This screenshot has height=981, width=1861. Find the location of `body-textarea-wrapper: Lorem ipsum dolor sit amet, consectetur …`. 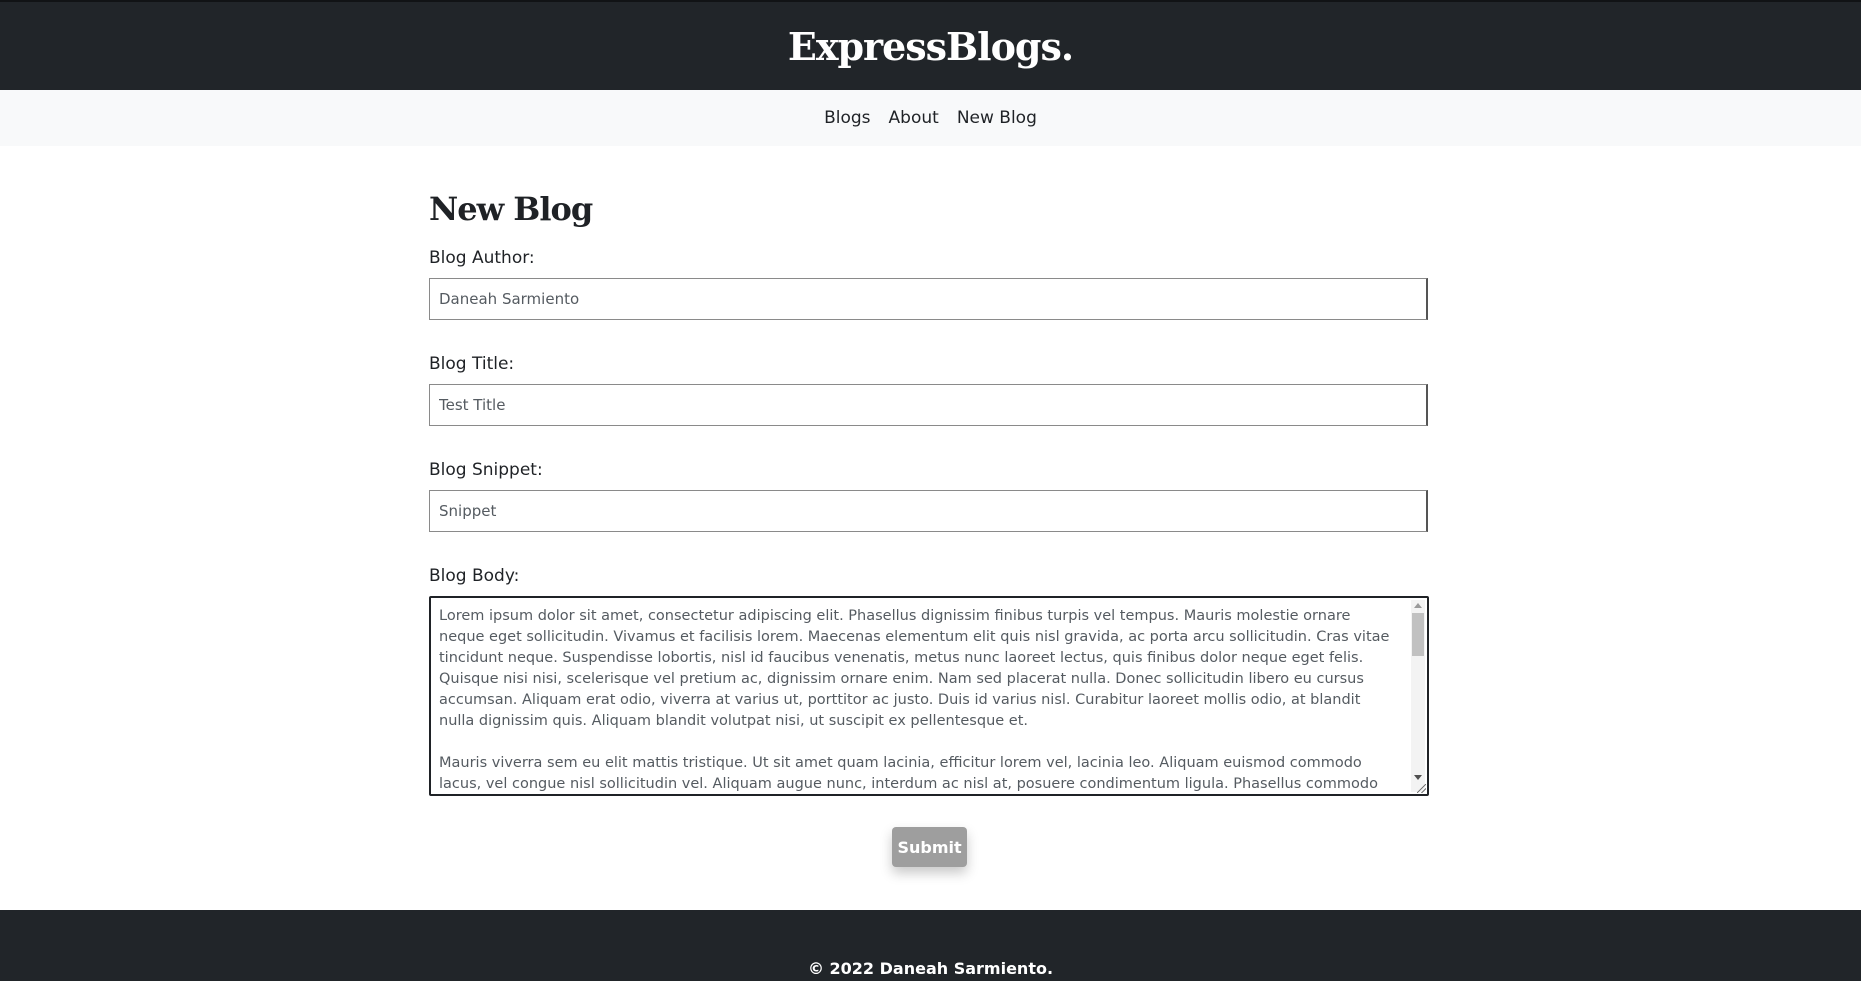

body-textarea-wrapper: Lorem ipsum dolor sit amet, consectetur … is located at coordinates (929, 696).